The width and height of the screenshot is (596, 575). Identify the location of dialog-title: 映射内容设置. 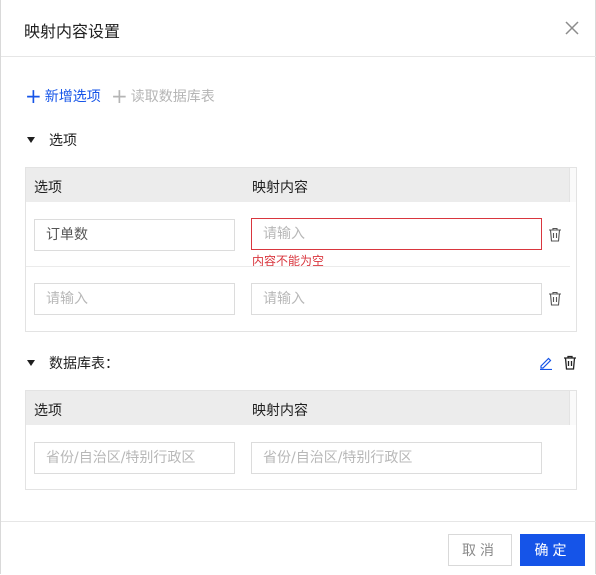
(72, 31).